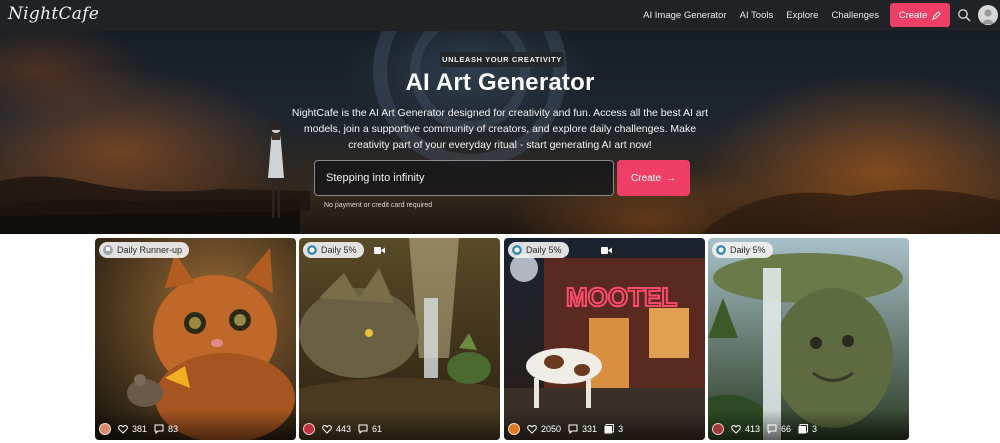 This screenshot has width=1000, height=443. Describe the element at coordinates (808, 339) in the screenshot. I see `creation-card: Daily 5% 413 66 3` at that location.